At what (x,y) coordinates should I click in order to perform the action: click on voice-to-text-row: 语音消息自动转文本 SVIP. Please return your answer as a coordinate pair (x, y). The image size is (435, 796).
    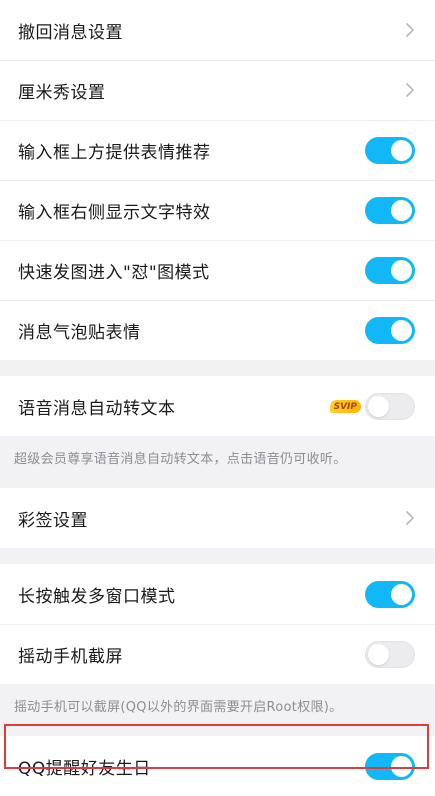
    Looking at the image, I should click on (217, 406).